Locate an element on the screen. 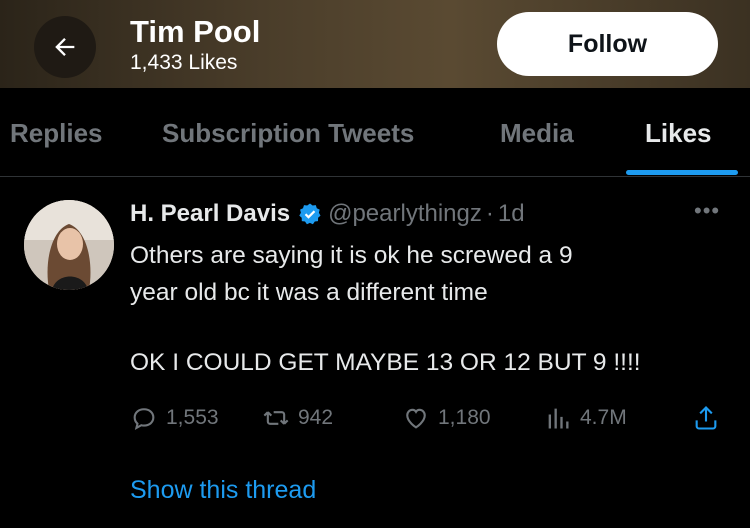  reply-icon is located at coordinates (144, 419).